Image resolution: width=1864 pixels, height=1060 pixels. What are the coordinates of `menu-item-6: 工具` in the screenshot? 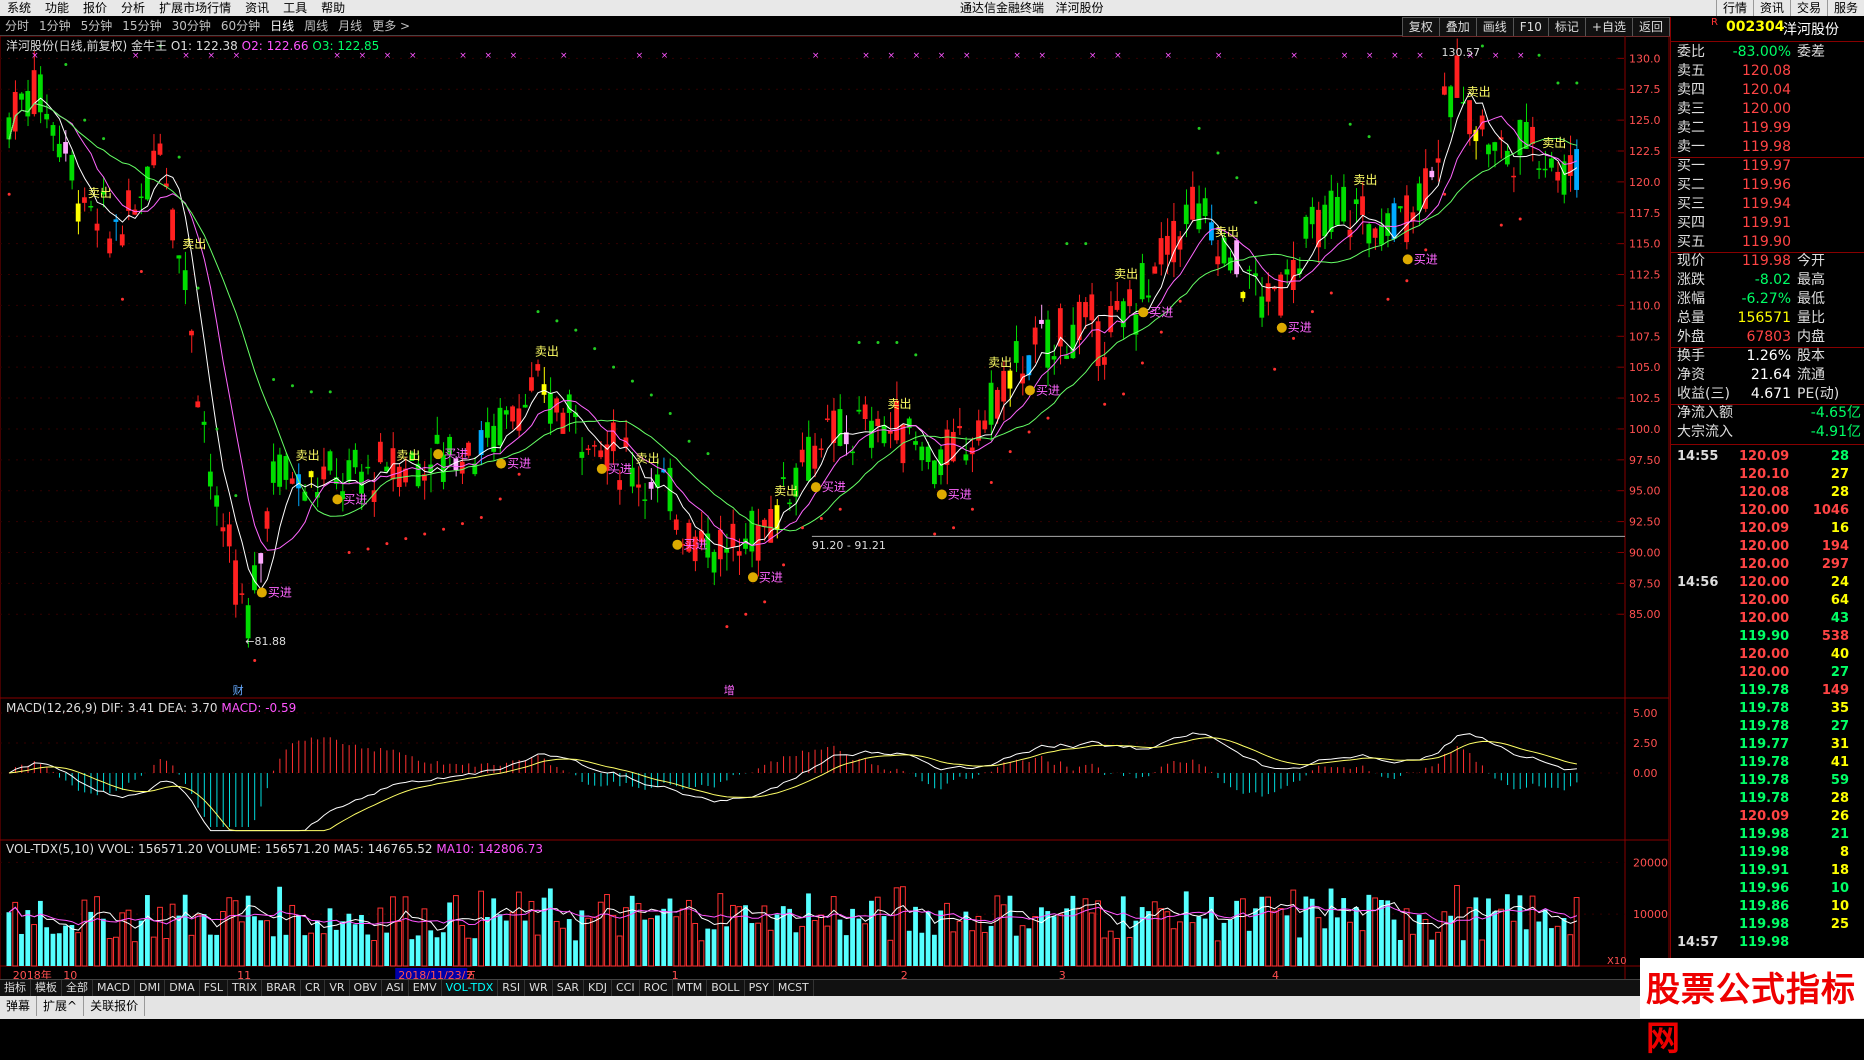 It's located at (295, 8).